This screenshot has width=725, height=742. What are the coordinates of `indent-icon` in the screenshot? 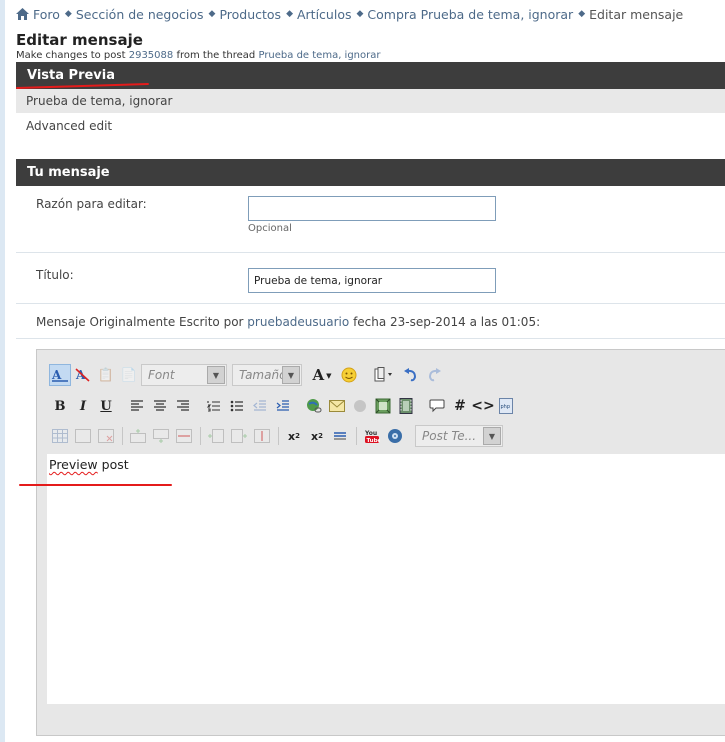 It's located at (283, 406).